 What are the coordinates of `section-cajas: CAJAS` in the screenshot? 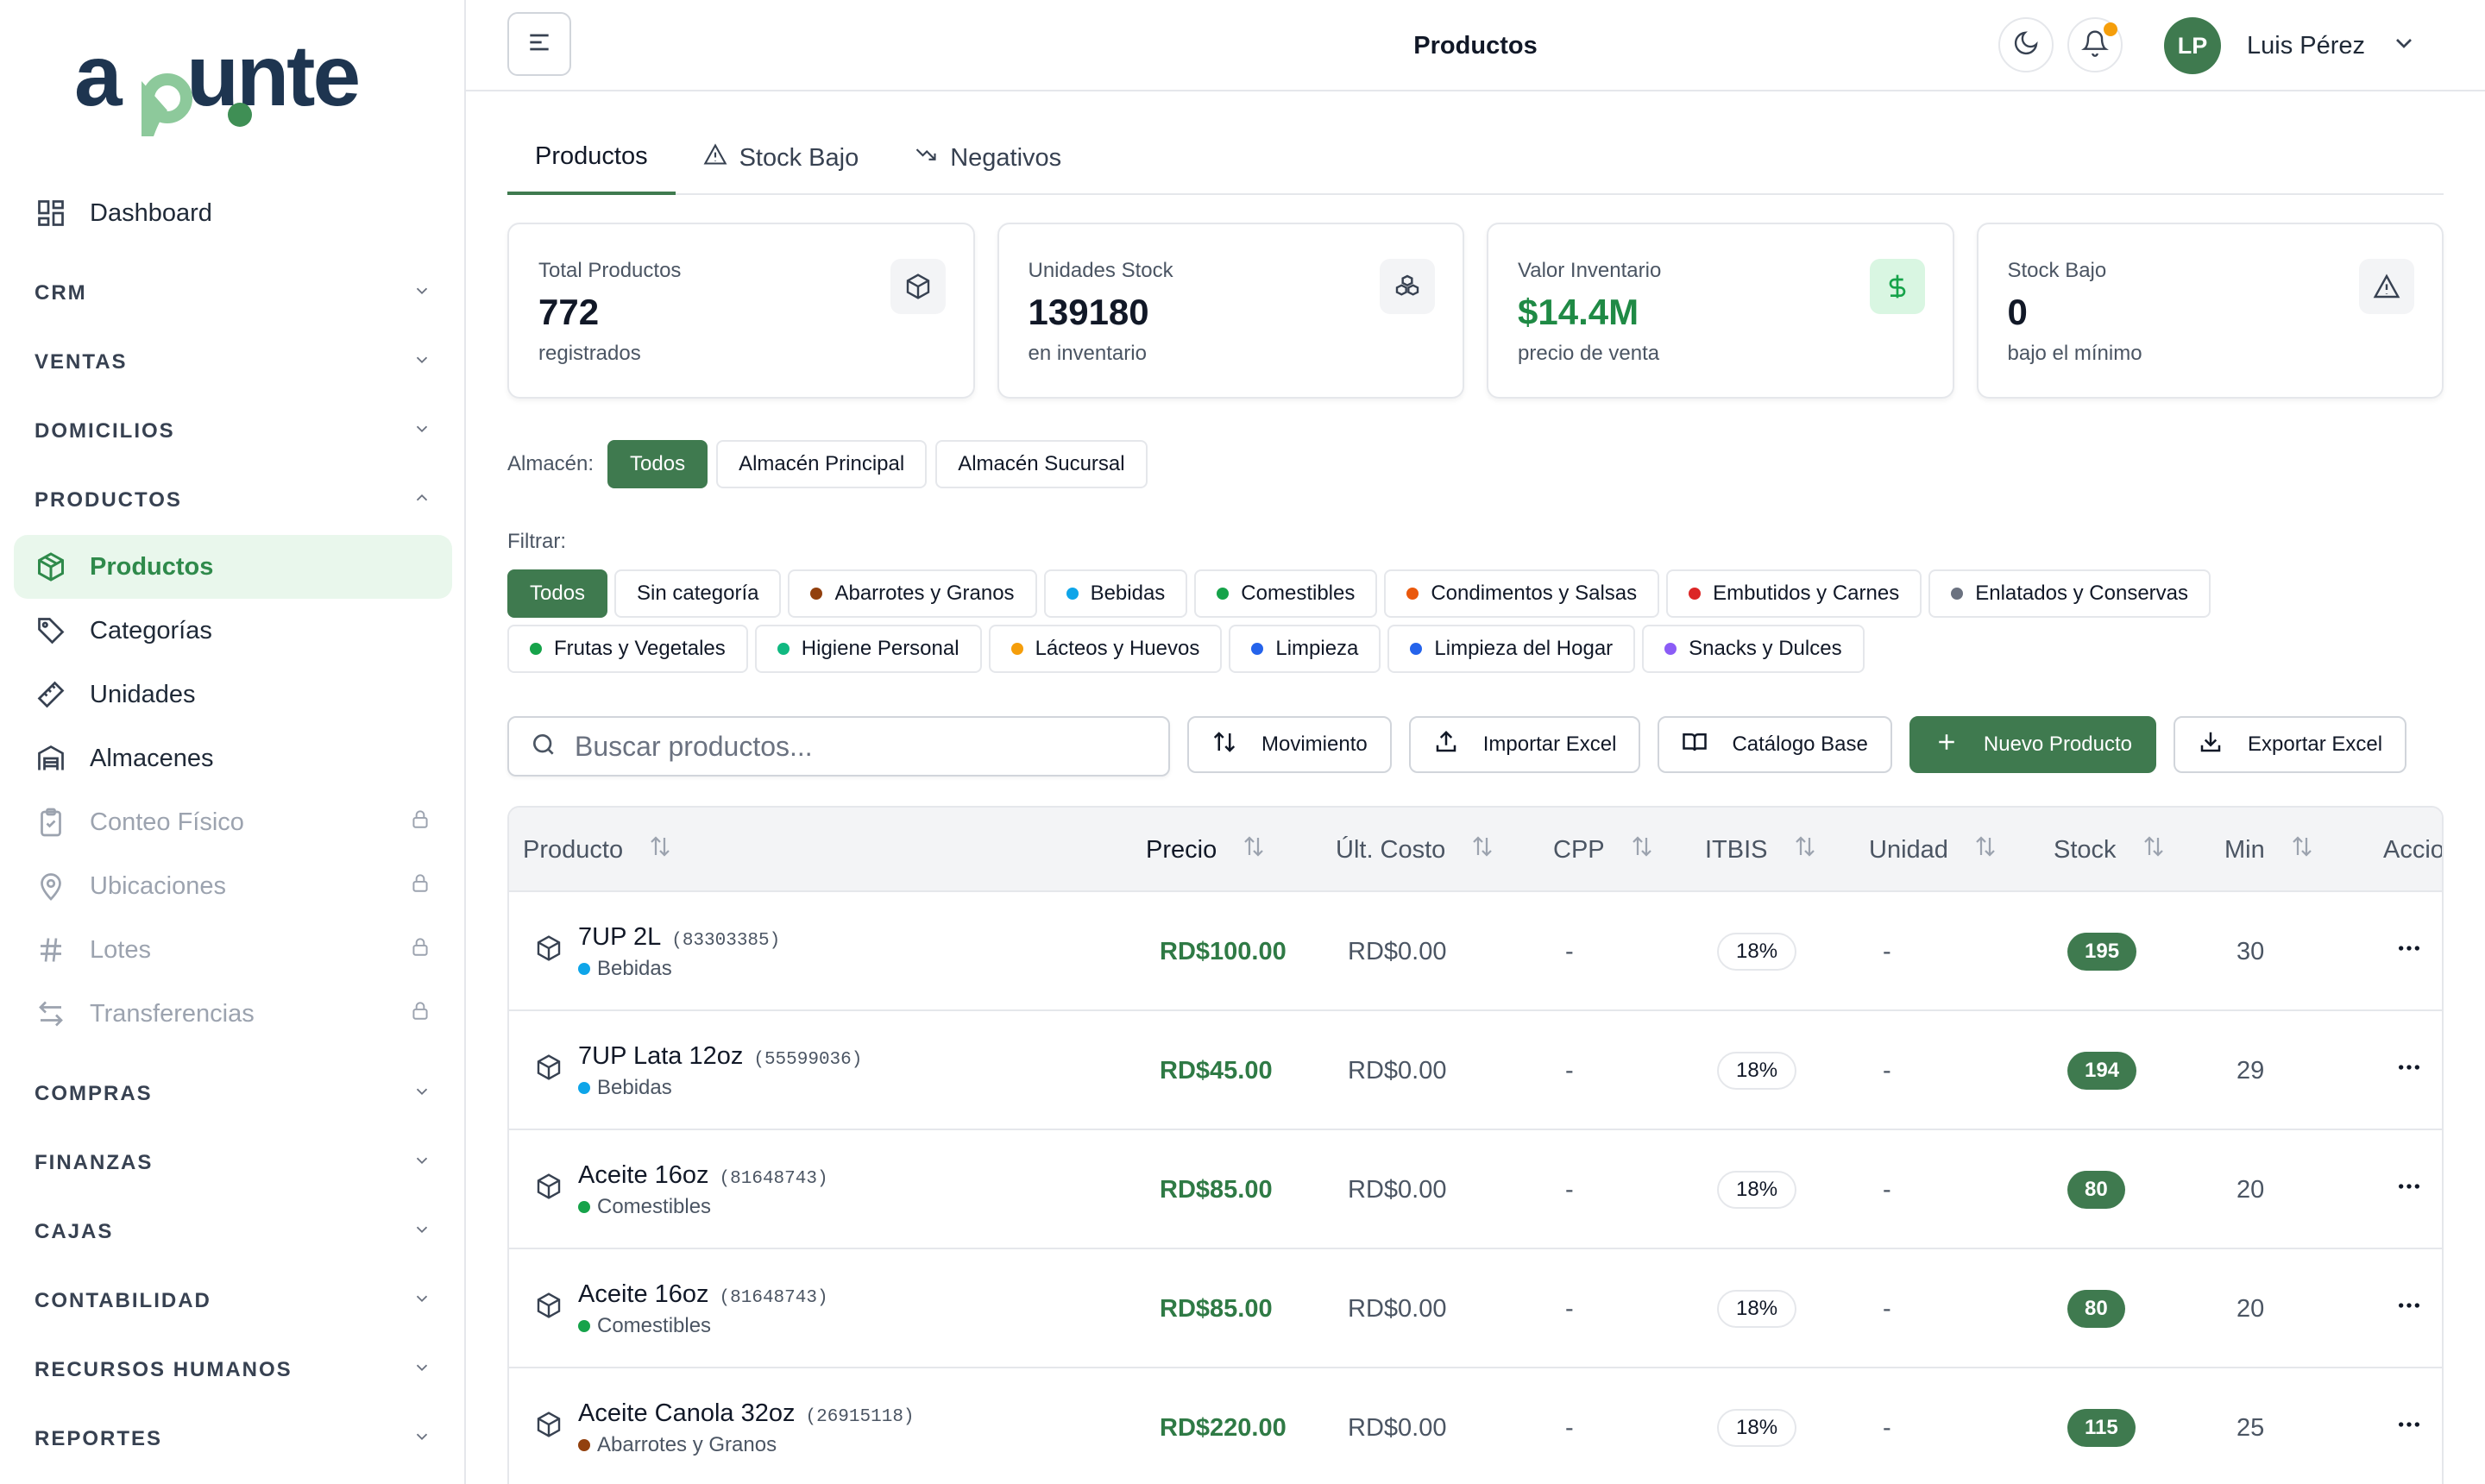 It's located at (233, 1232).